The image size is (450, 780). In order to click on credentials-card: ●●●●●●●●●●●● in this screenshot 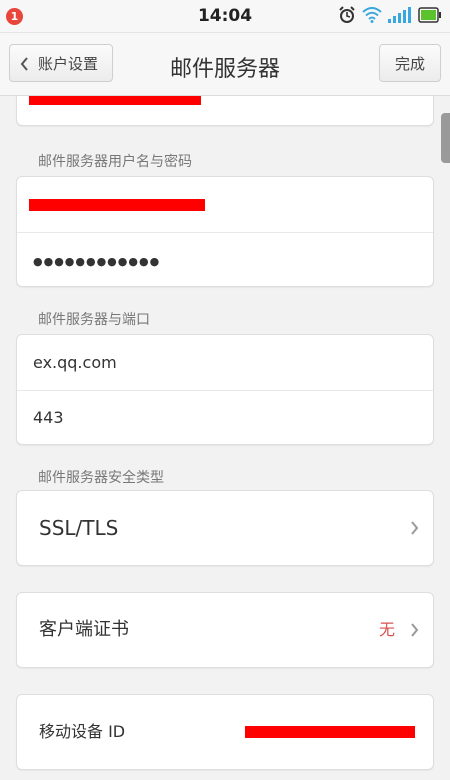, I will do `click(225, 231)`.